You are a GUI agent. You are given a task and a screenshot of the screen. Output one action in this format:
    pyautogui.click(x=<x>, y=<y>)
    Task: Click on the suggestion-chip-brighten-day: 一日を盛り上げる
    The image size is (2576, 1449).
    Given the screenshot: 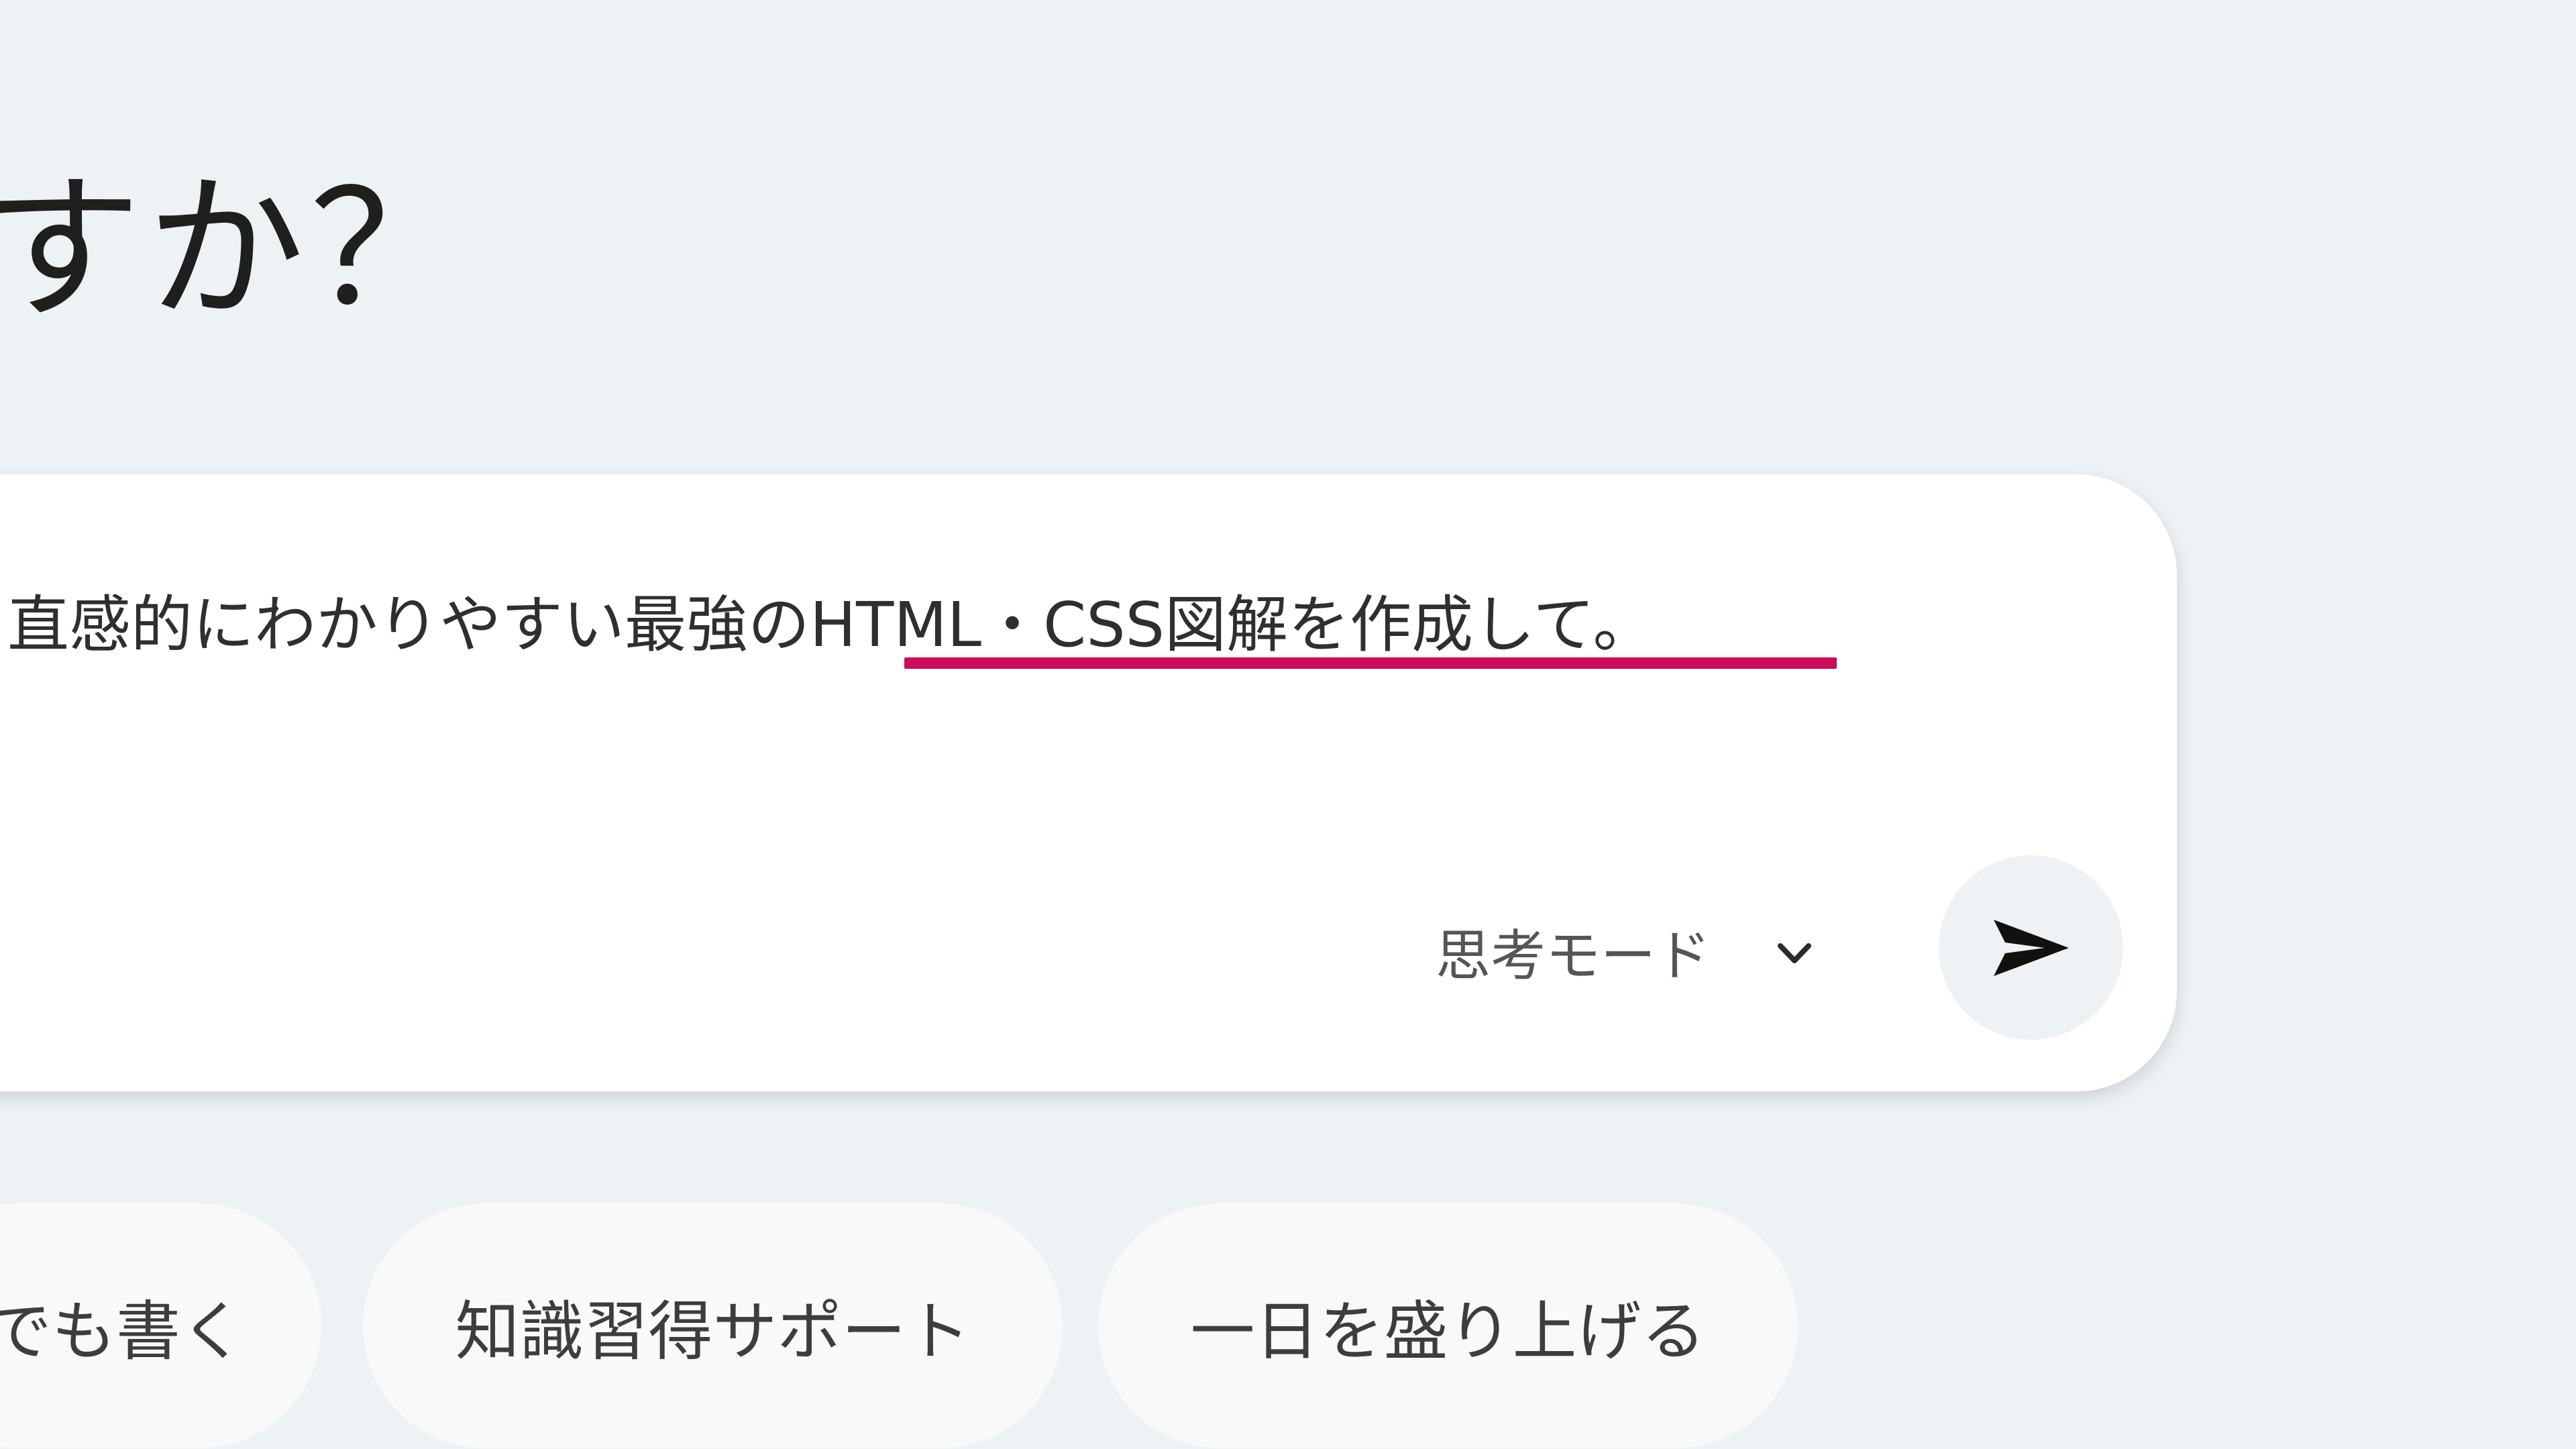 What is the action you would take?
    pyautogui.click(x=1448, y=1326)
    